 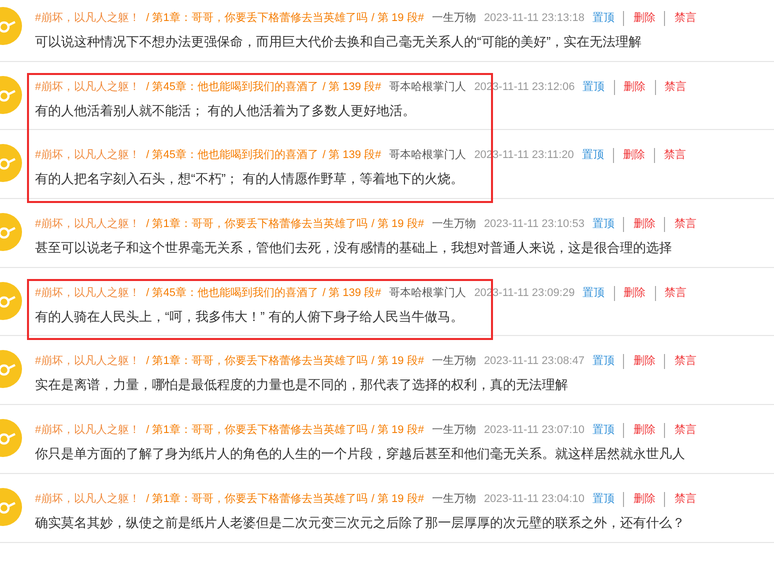 I want to click on comment-text: 实在是离谱，力量，哪怕是最低程度的力量也是不同的，那代表了选择的权利，真的无法理解, so click(x=302, y=385).